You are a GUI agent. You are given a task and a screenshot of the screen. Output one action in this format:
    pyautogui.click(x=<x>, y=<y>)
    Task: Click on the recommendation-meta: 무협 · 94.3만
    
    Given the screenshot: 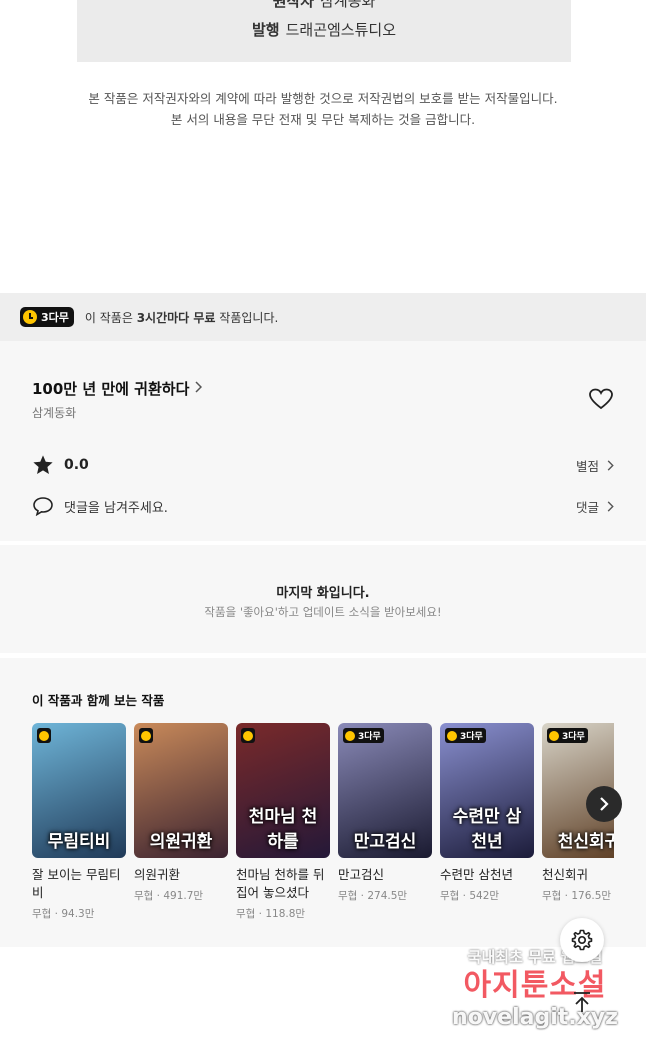 What is the action you would take?
    pyautogui.click(x=63, y=914)
    